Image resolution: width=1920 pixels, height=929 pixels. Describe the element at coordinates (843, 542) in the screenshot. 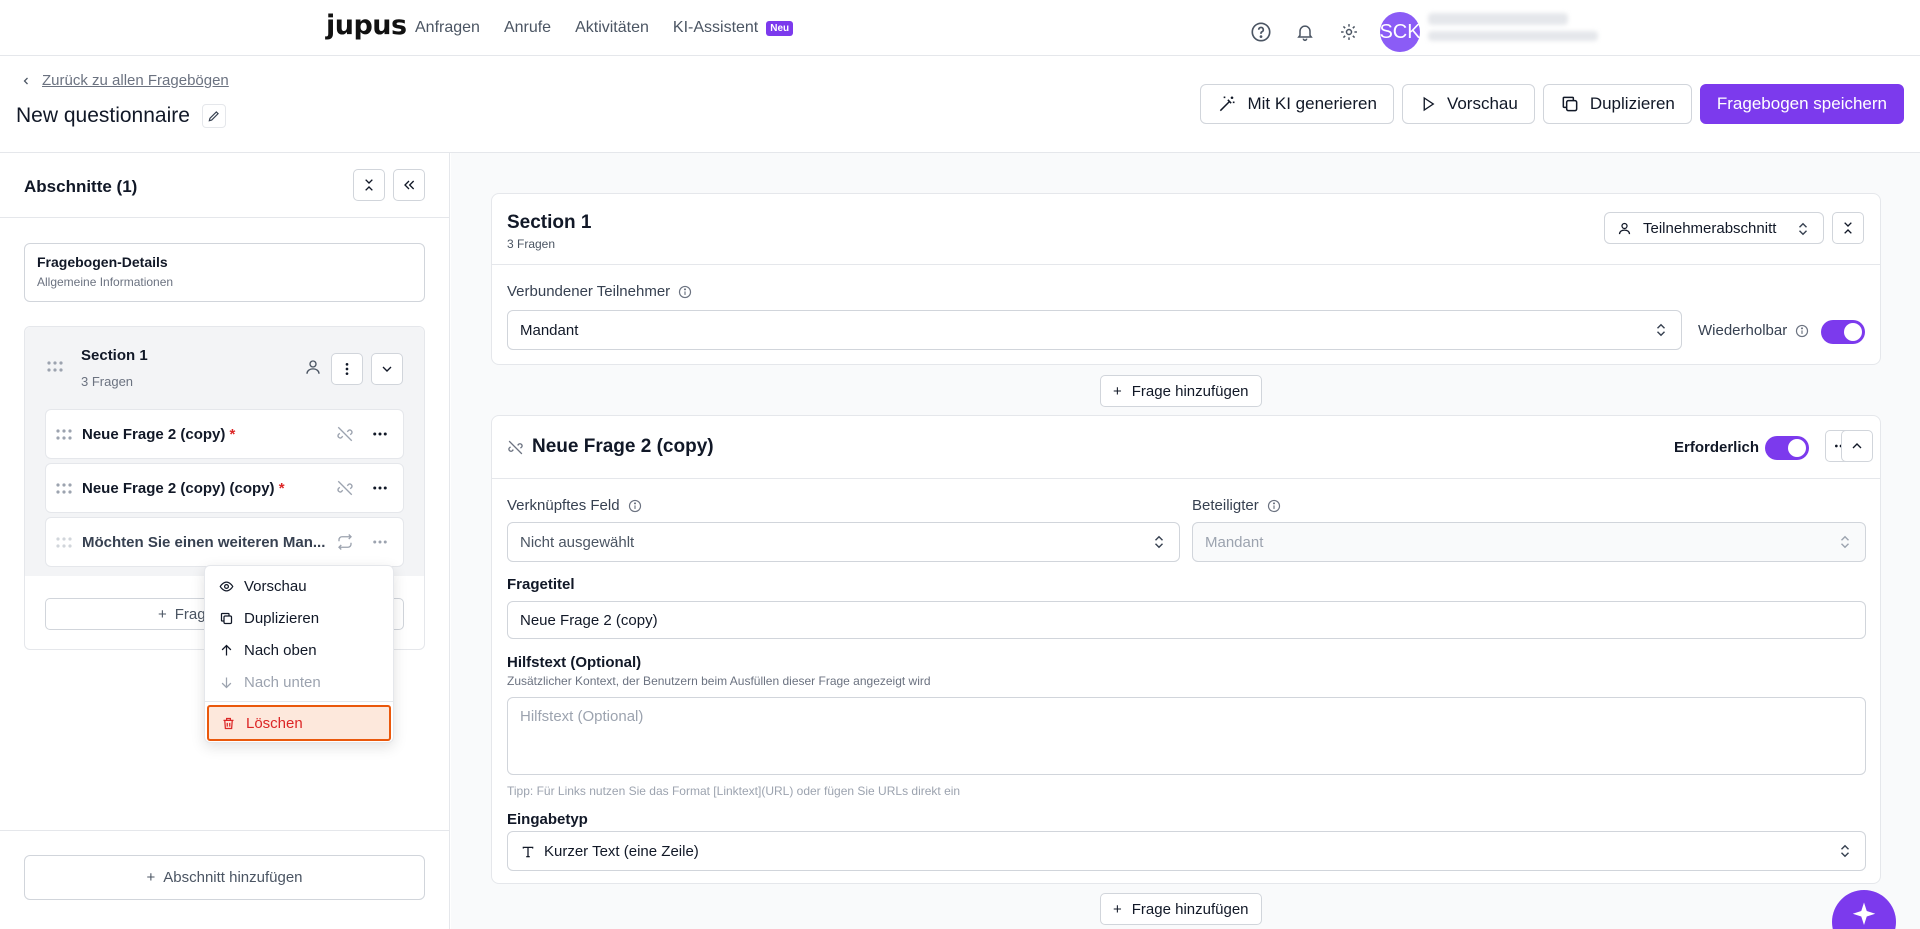

I see `linked-field-select: Nicht ausgewählt` at that location.